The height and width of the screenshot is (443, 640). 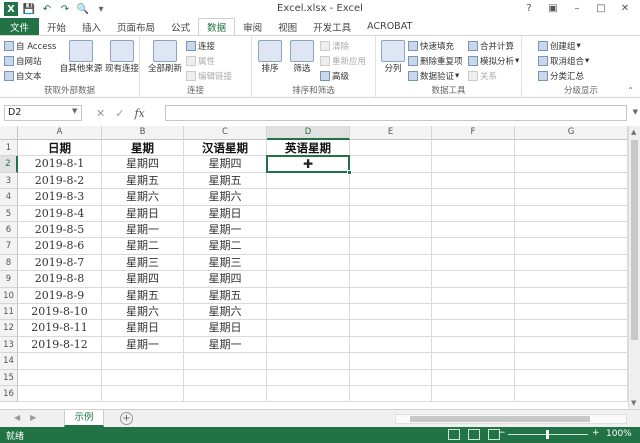 What do you see at coordinates (60, 312) in the screenshot?
I see `cell-a11: 2019-8-10` at bounding box center [60, 312].